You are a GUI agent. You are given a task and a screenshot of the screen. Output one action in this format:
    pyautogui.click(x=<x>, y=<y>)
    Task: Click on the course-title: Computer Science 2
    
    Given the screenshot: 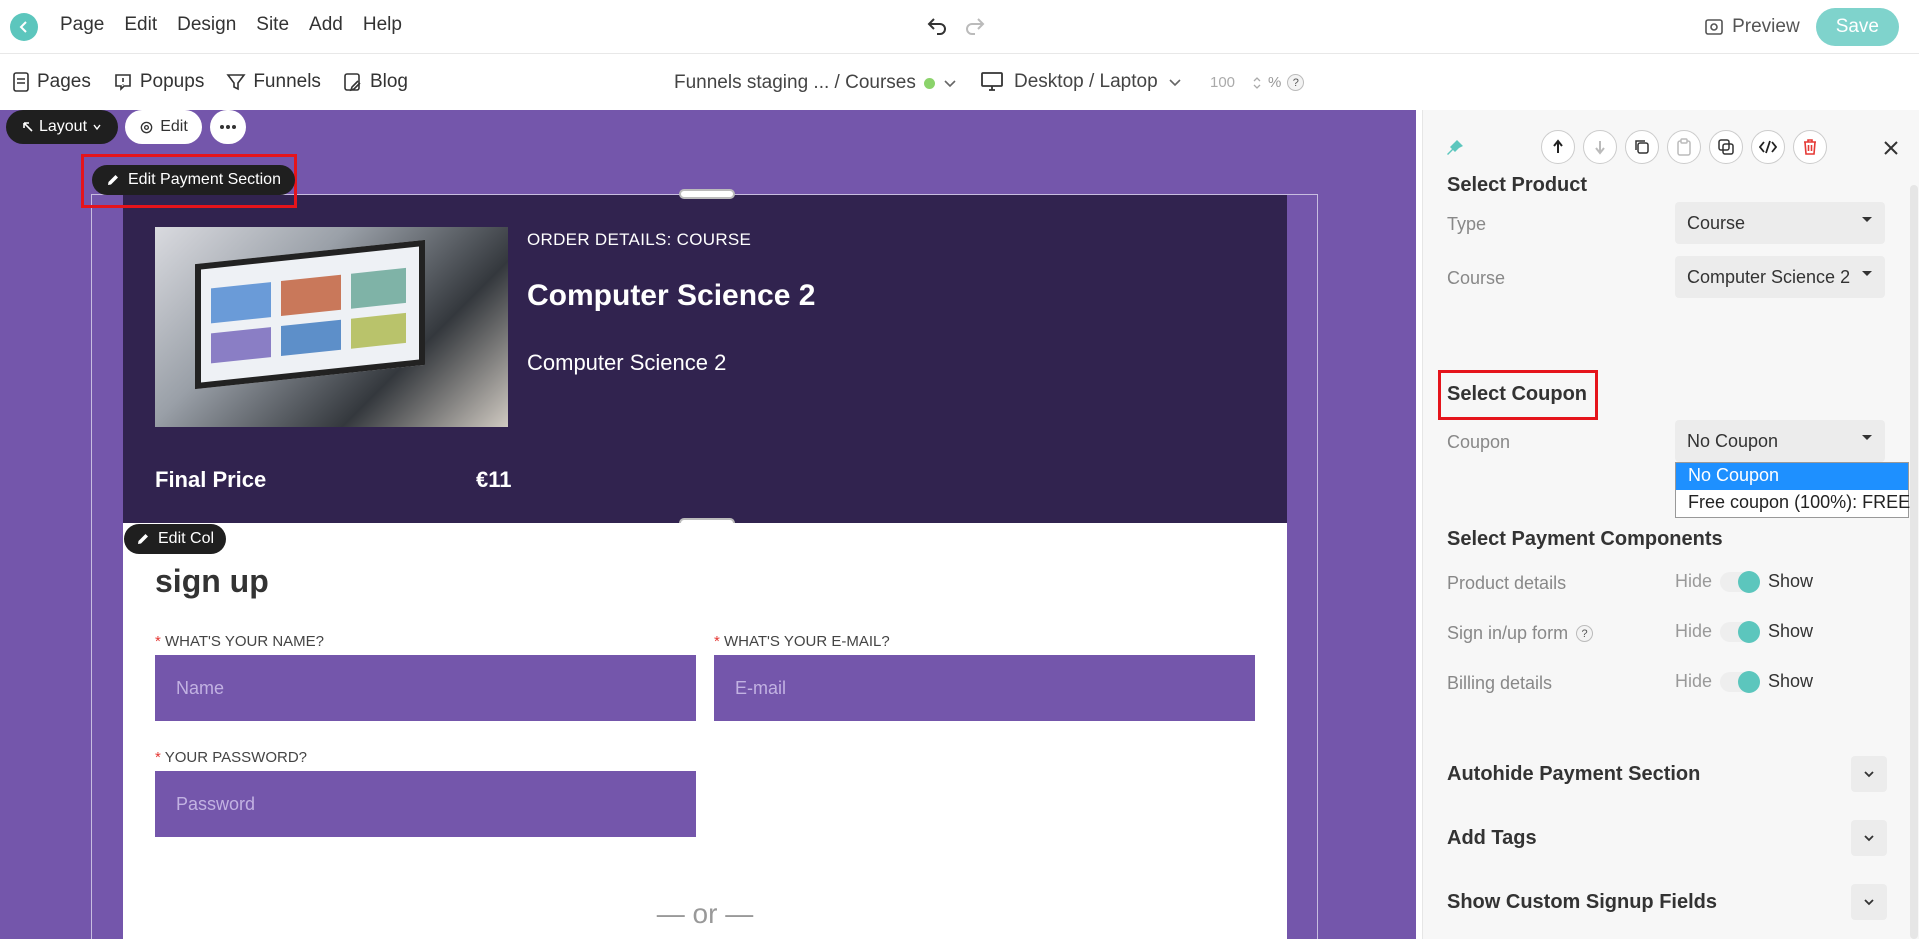 What is the action you would take?
    pyautogui.click(x=671, y=295)
    